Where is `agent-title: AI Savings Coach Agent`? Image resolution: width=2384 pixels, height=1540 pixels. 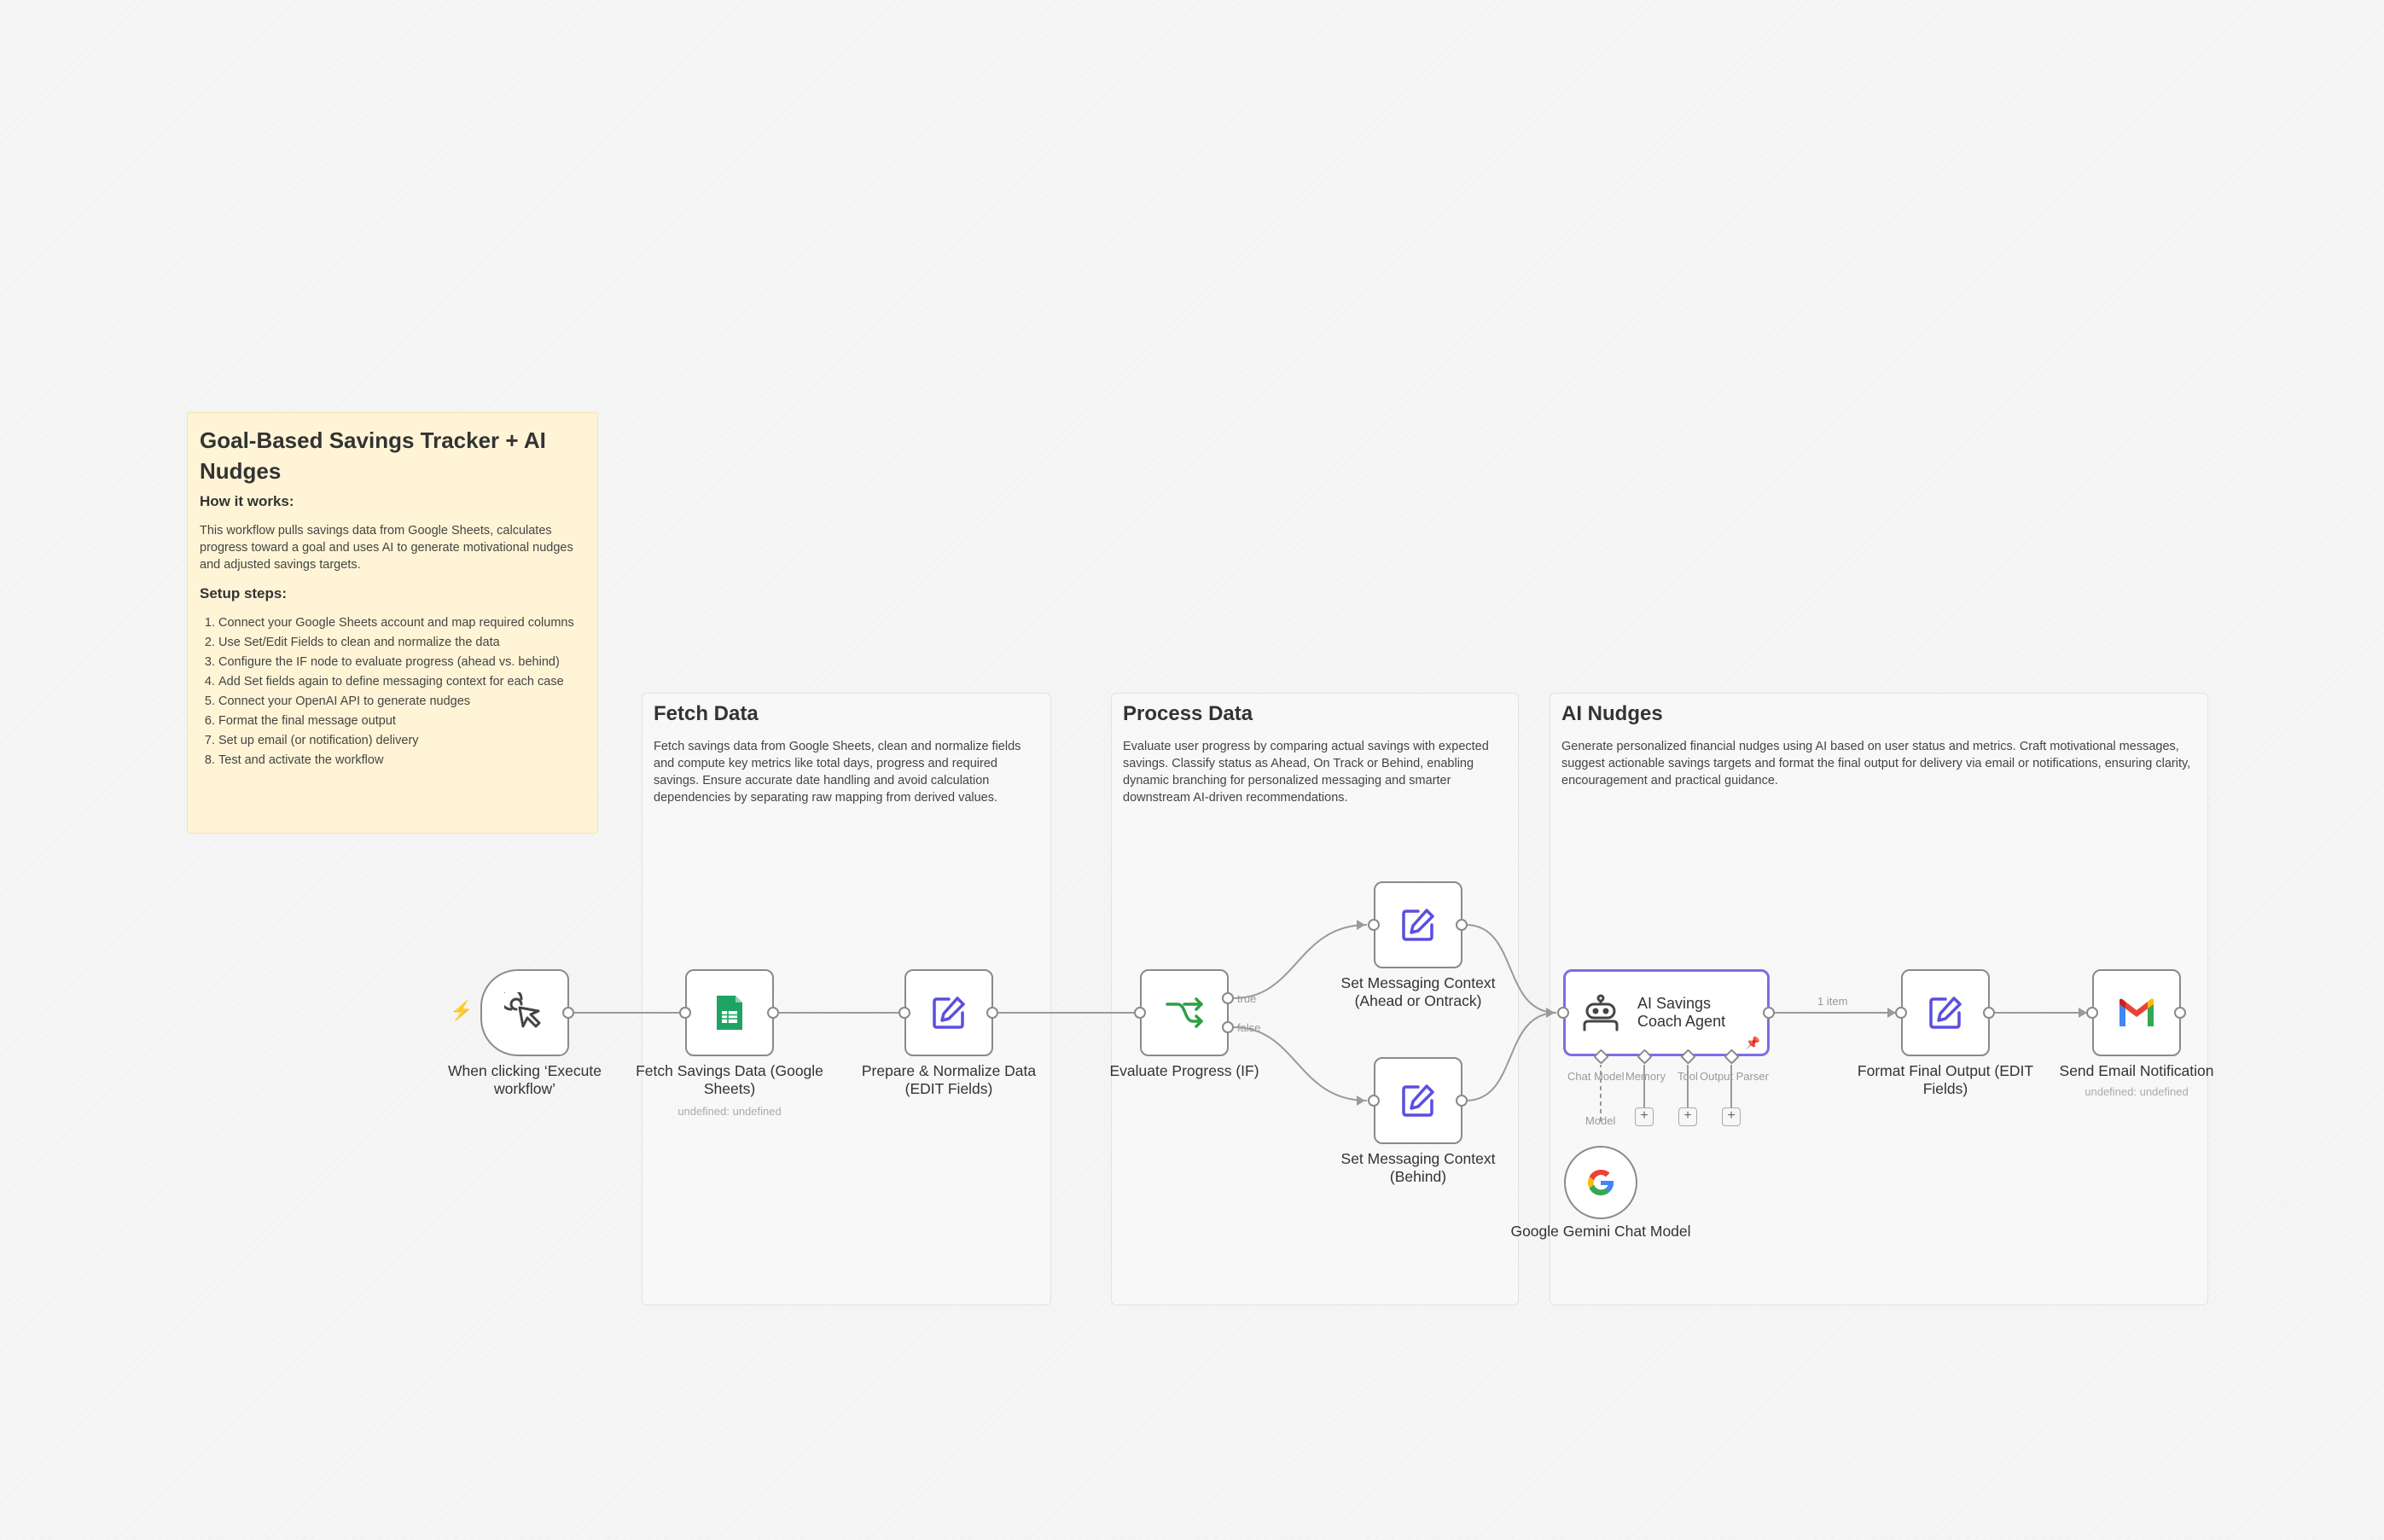
agent-title: AI Savings Coach Agent is located at coordinates (1681, 1012).